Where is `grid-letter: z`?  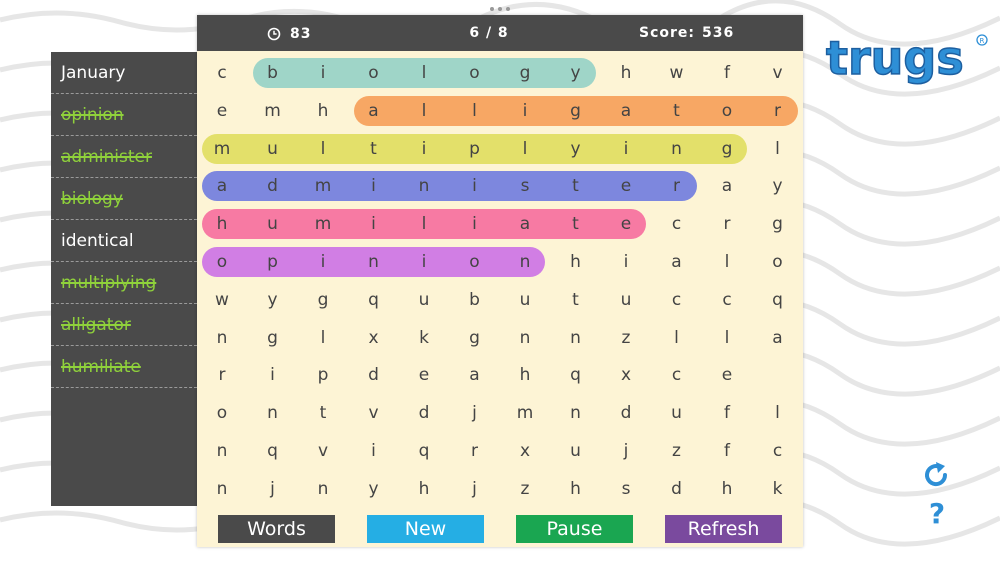
grid-letter: z is located at coordinates (626, 338).